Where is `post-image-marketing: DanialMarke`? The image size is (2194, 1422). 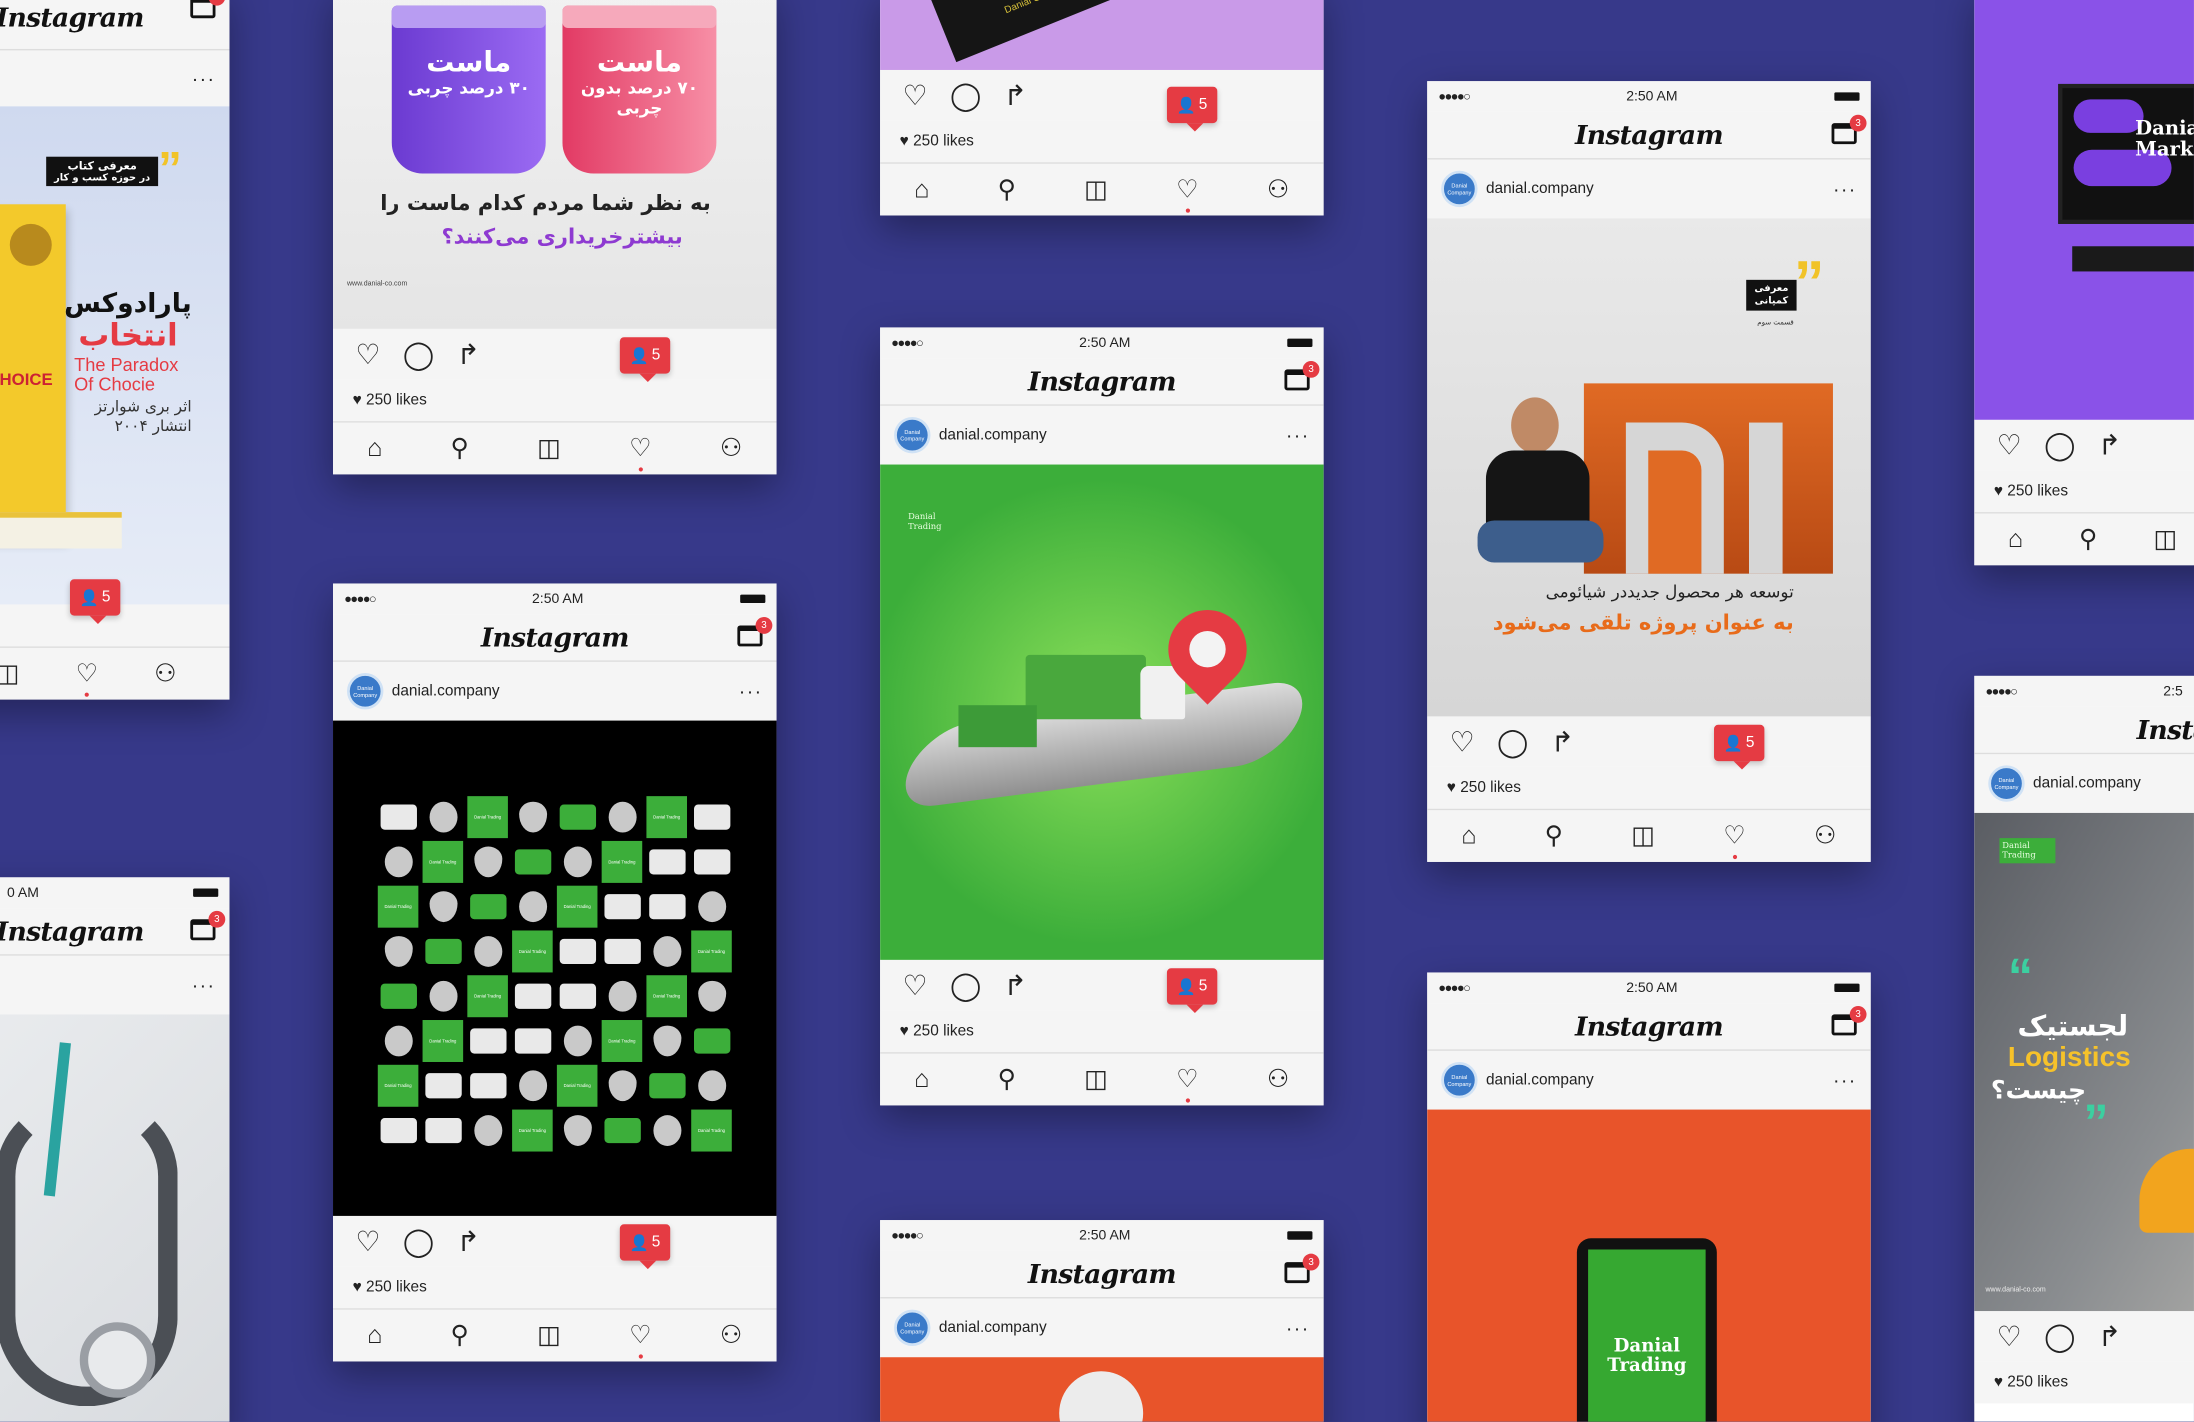
post-image-marketing: DanialMarke is located at coordinates (2084, 210).